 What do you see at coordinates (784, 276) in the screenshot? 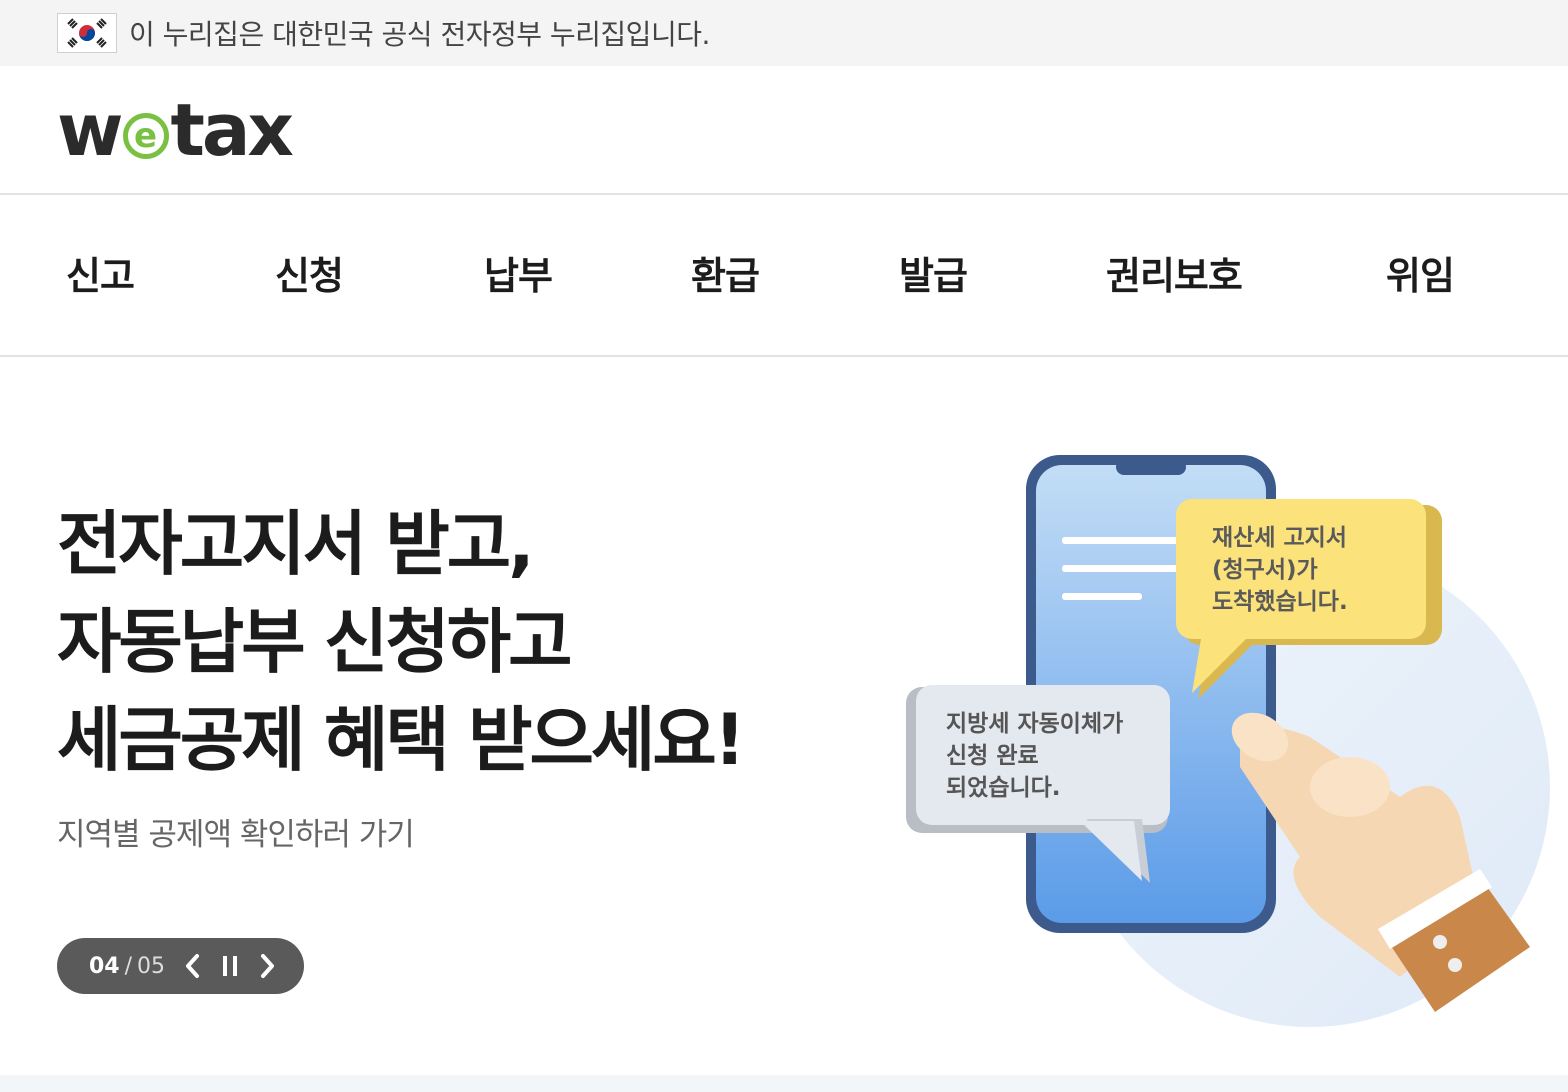
I see `main-nav: 신고 신청 납부 환급 발급 권리보호 위임` at bounding box center [784, 276].